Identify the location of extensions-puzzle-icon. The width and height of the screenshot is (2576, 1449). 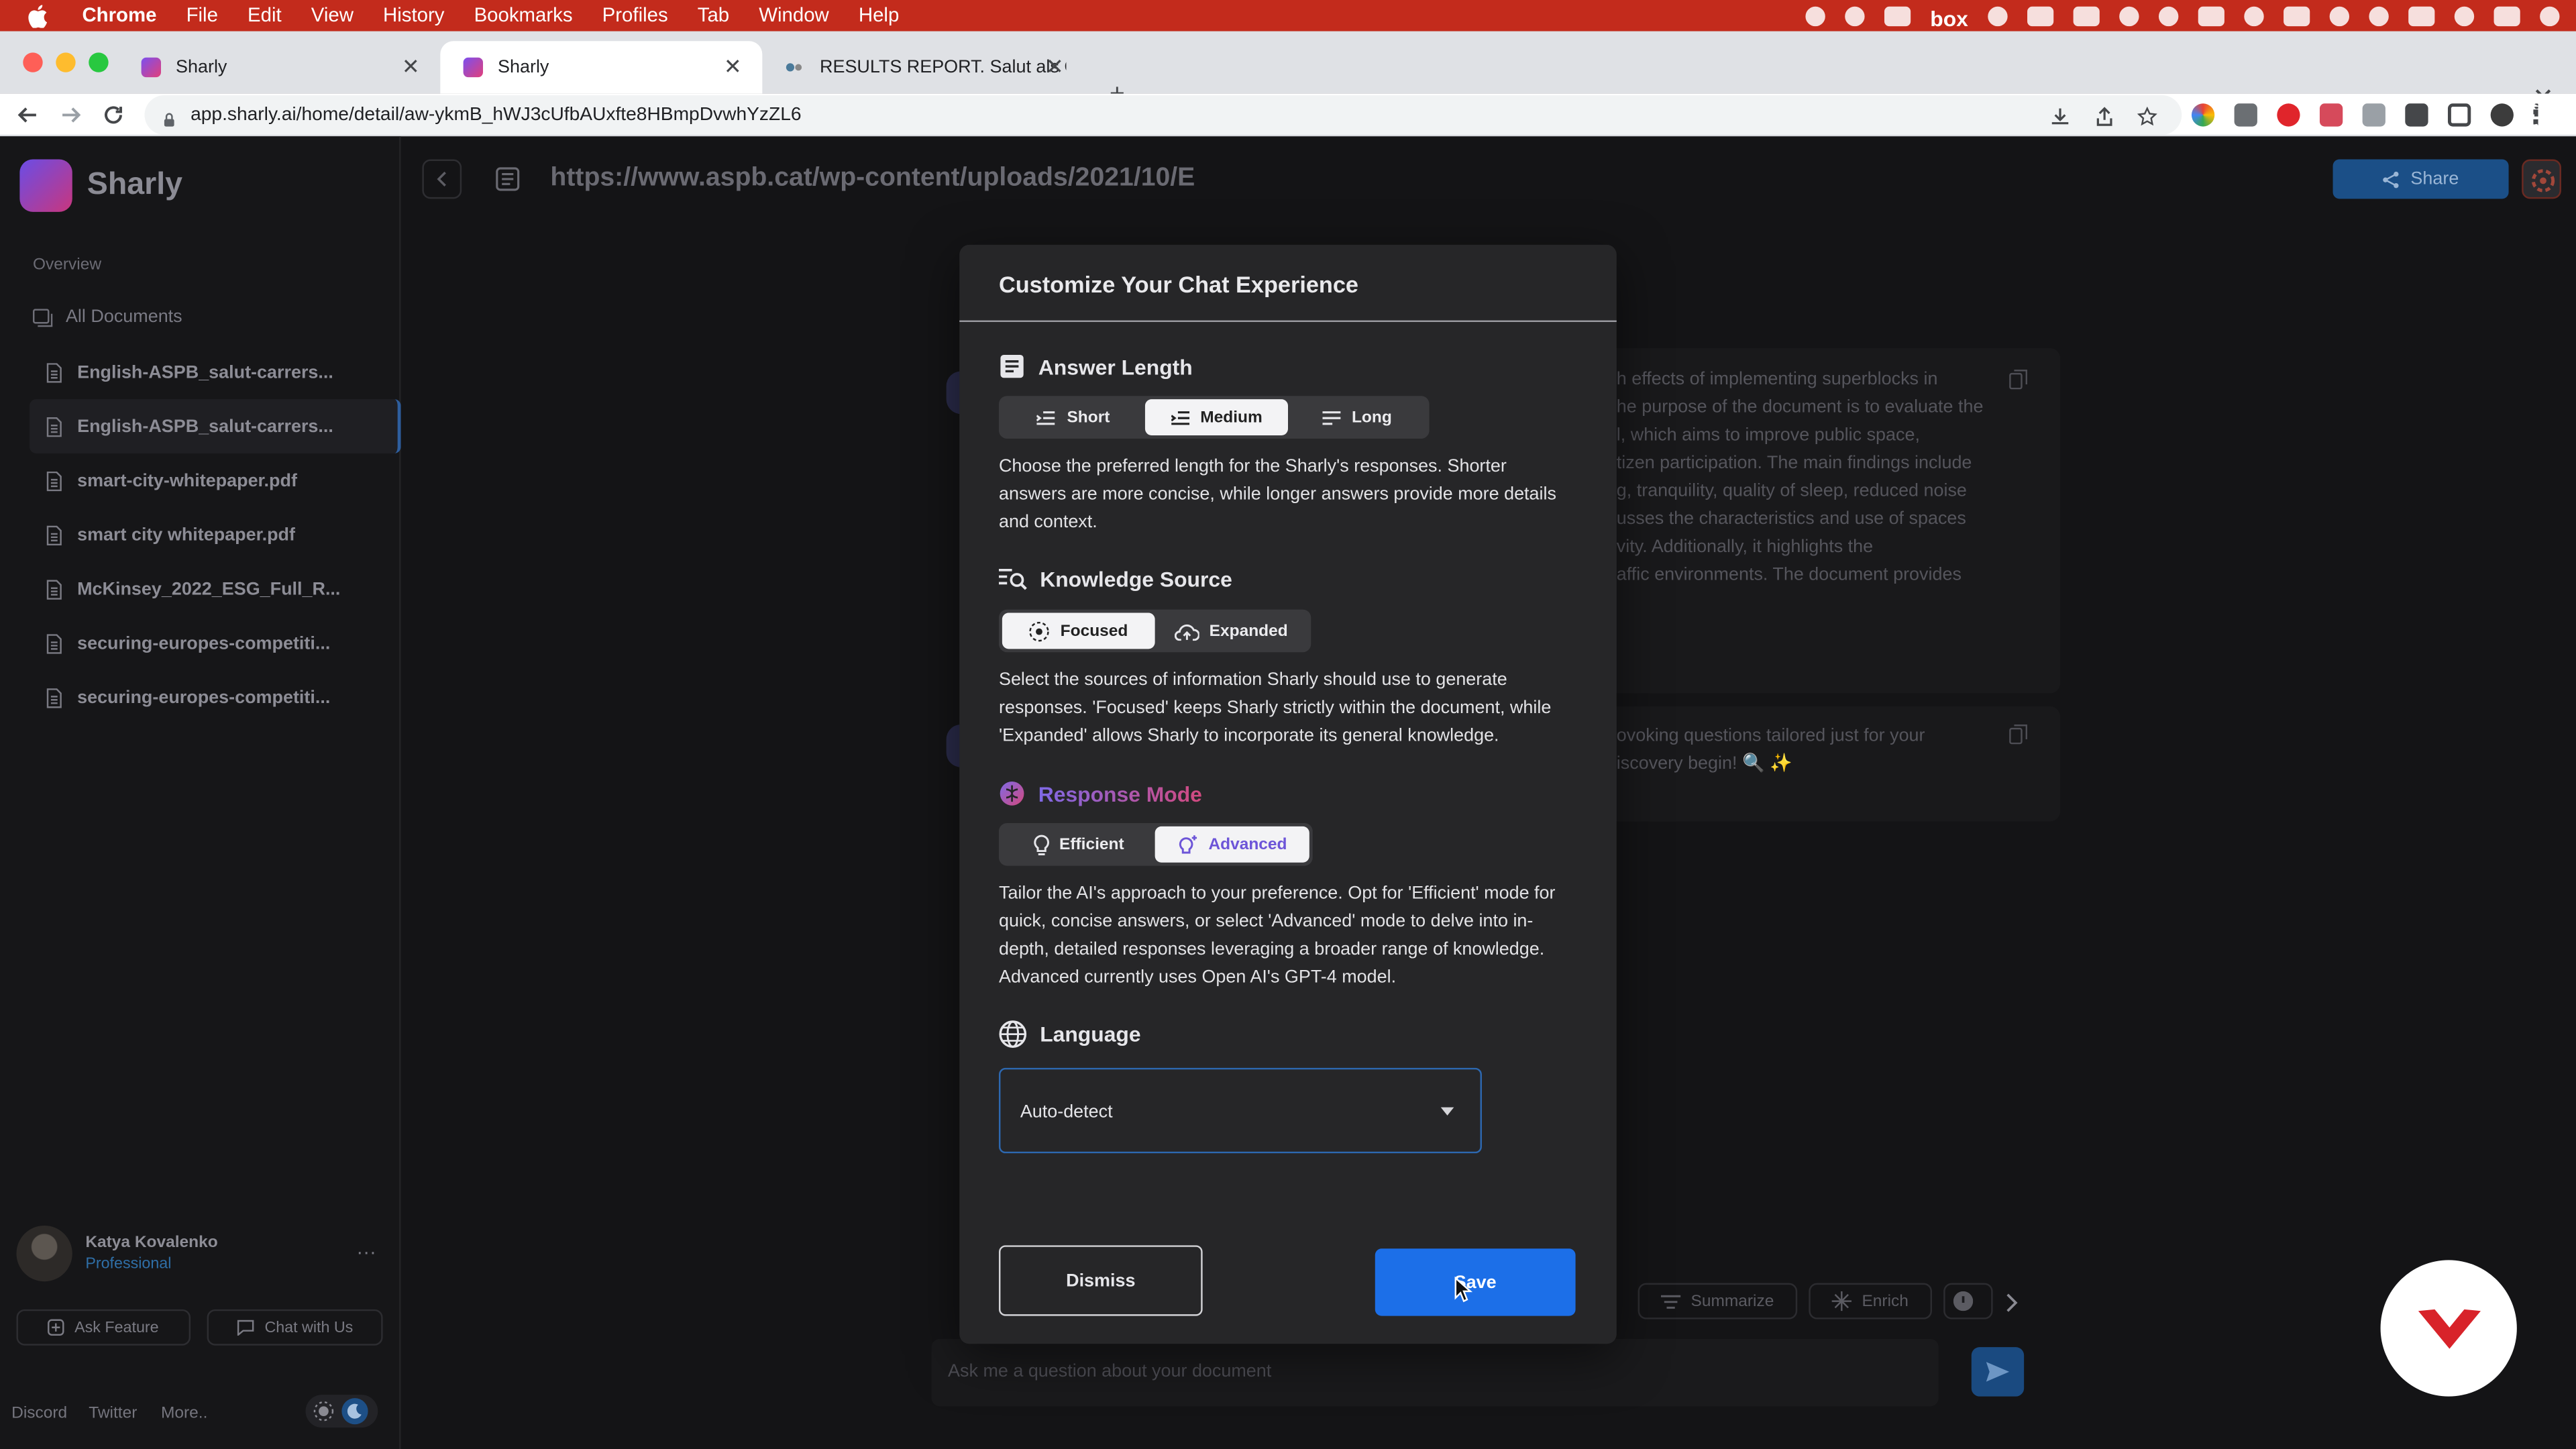
(2416, 115).